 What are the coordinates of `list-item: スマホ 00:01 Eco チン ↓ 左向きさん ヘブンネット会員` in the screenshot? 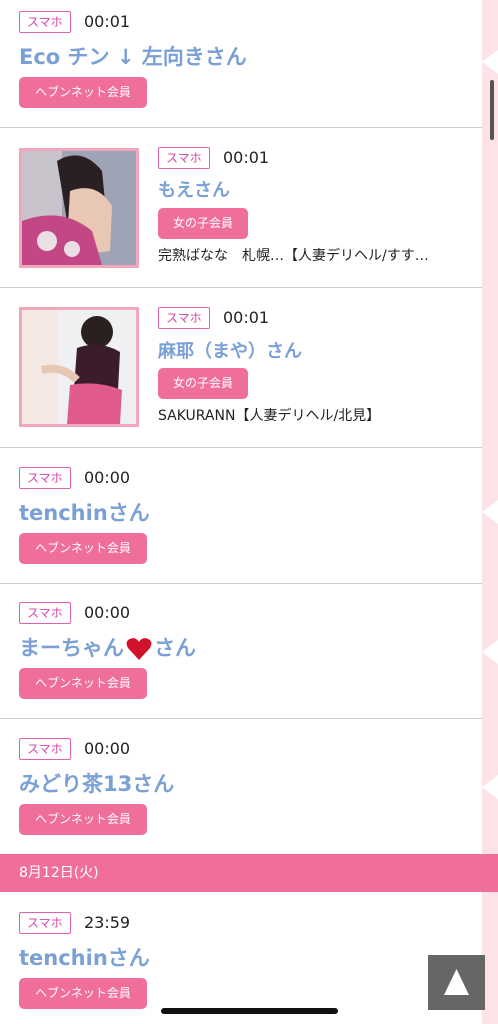 It's located at (241, 64).